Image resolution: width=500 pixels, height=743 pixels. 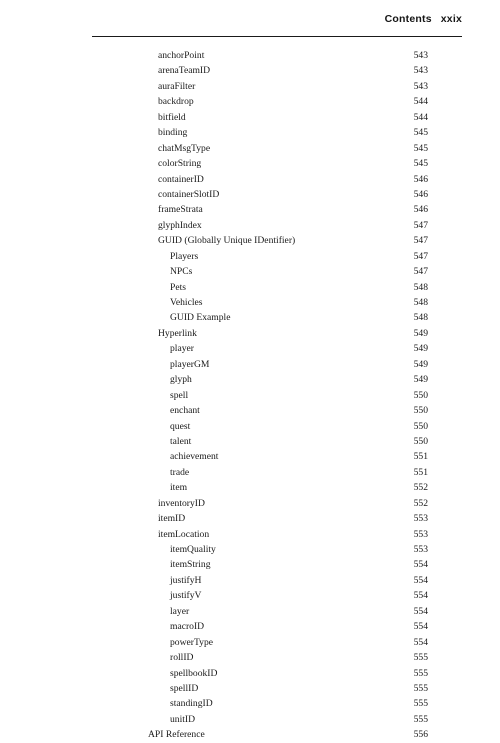 What do you see at coordinates (184, 256) in the screenshot?
I see `toc-entry-title: Players` at bounding box center [184, 256].